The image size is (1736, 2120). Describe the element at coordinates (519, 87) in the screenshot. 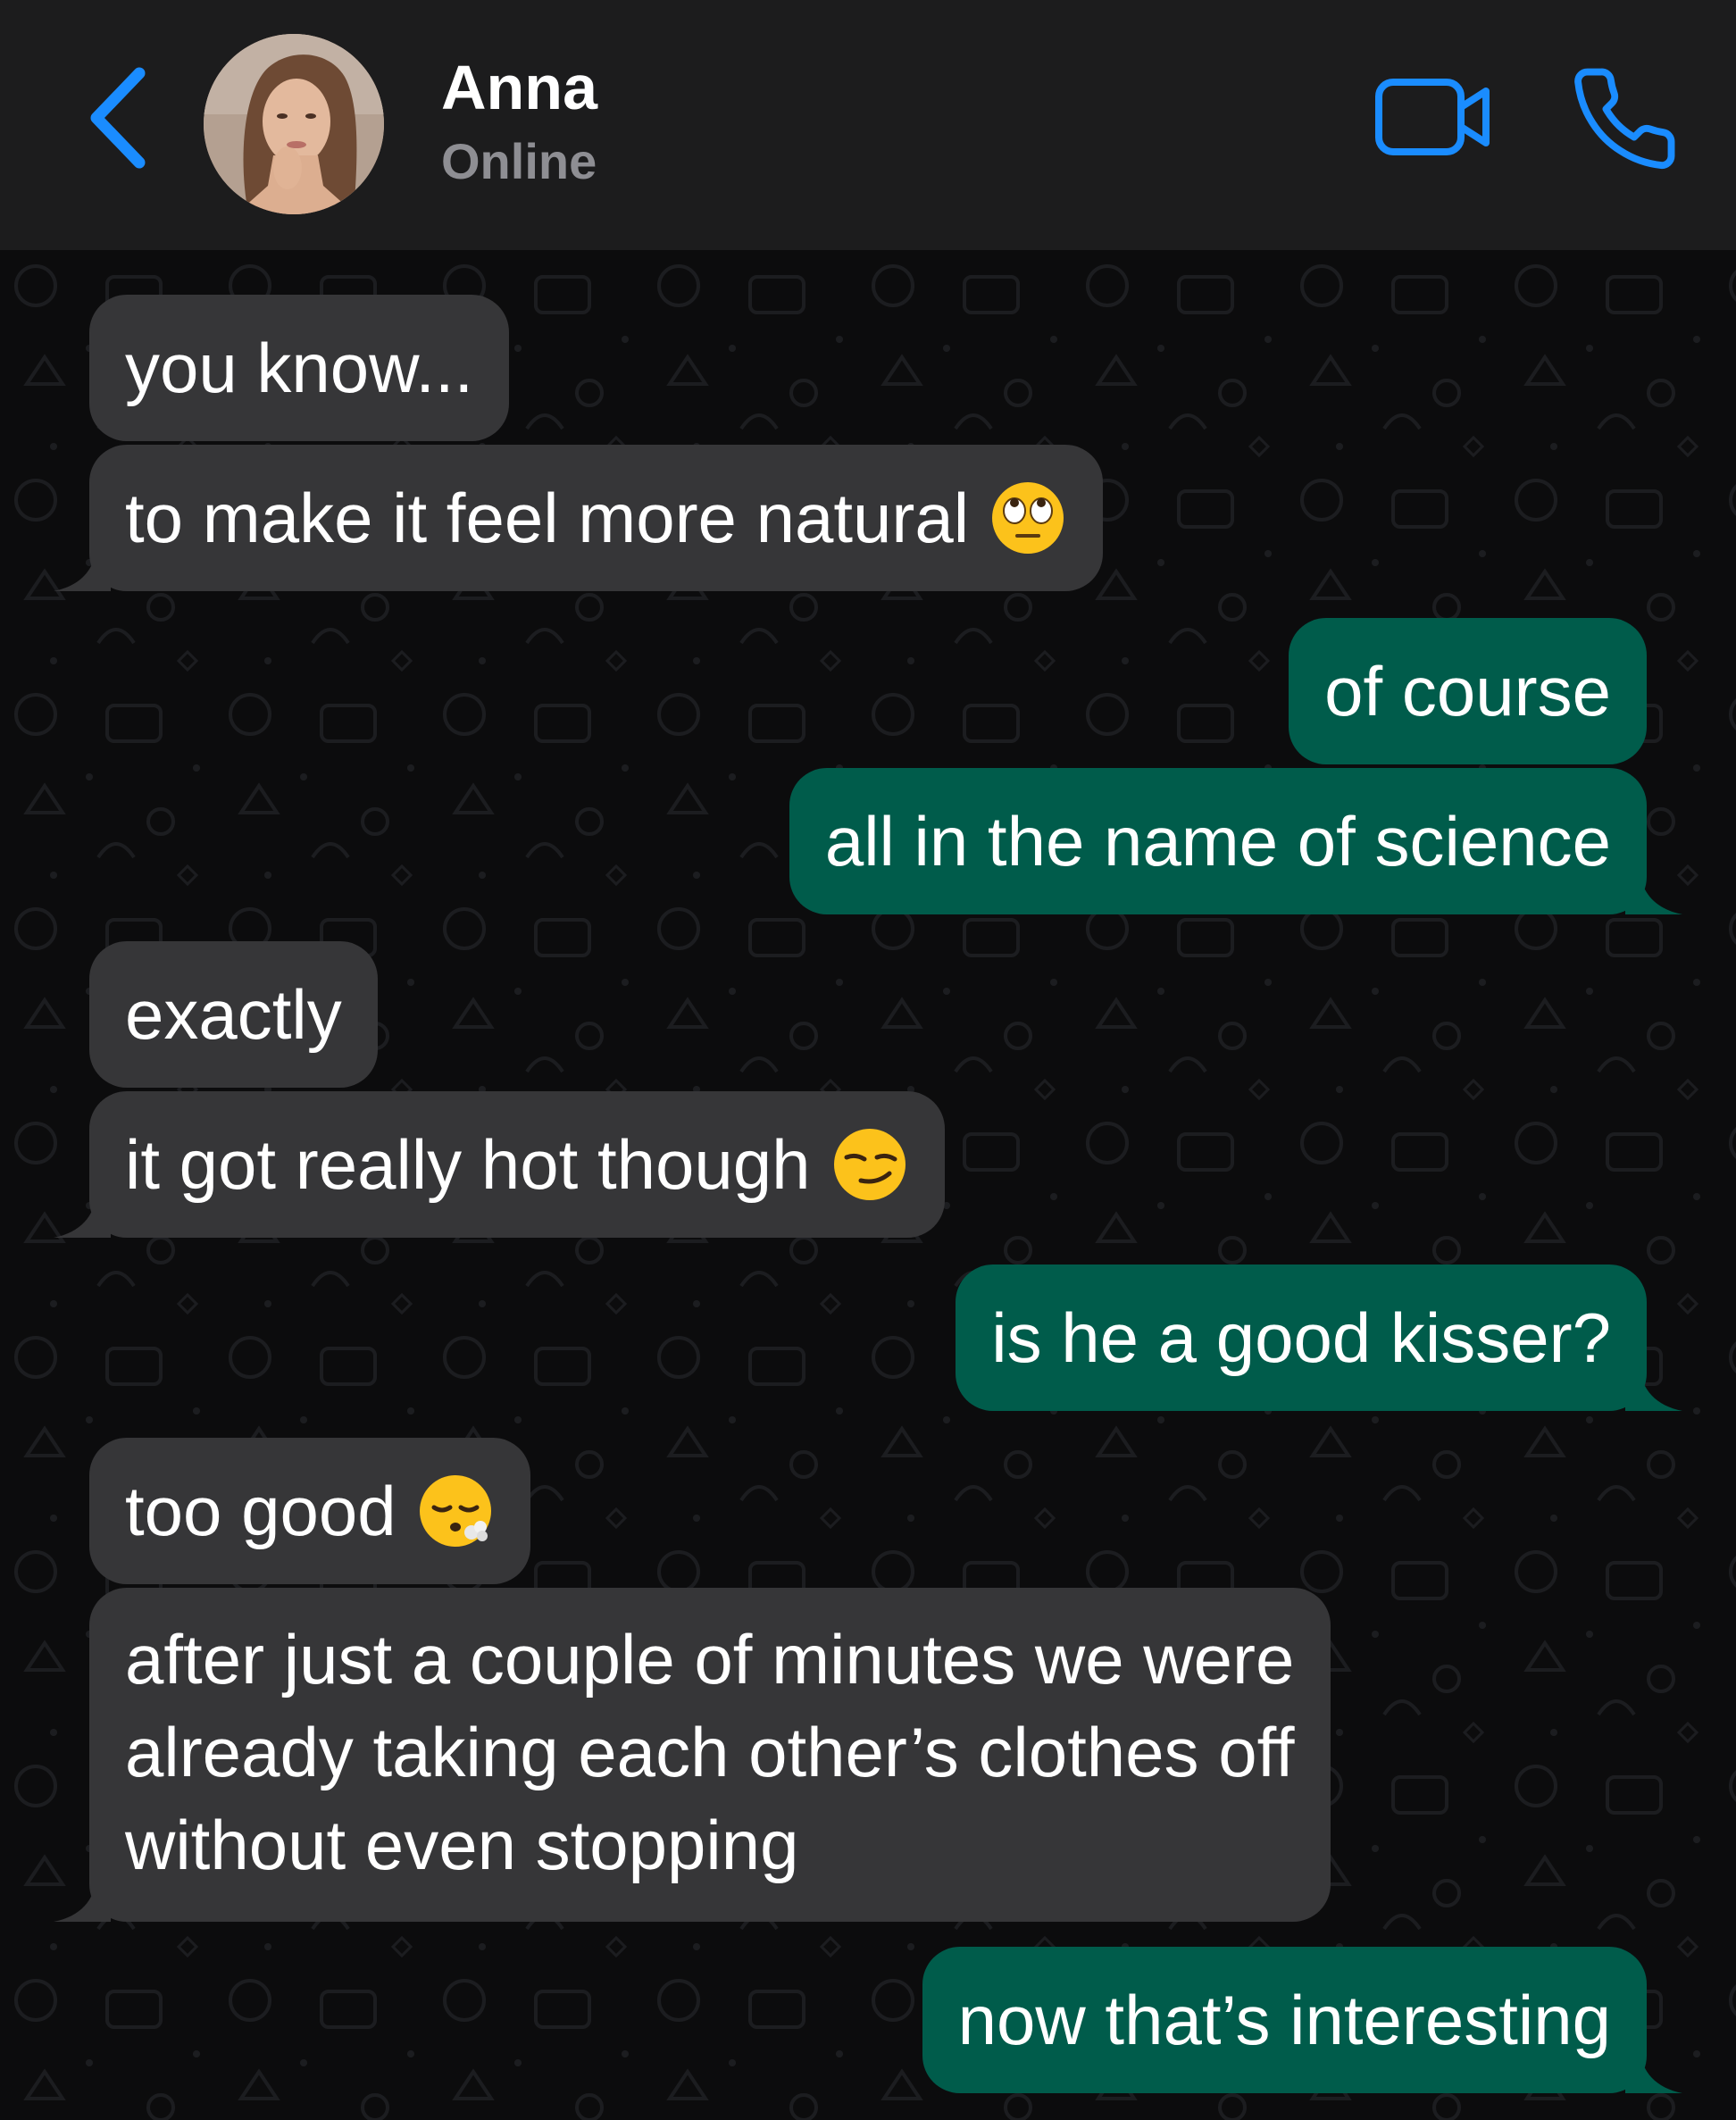

I see `contact-name: Anna` at that location.